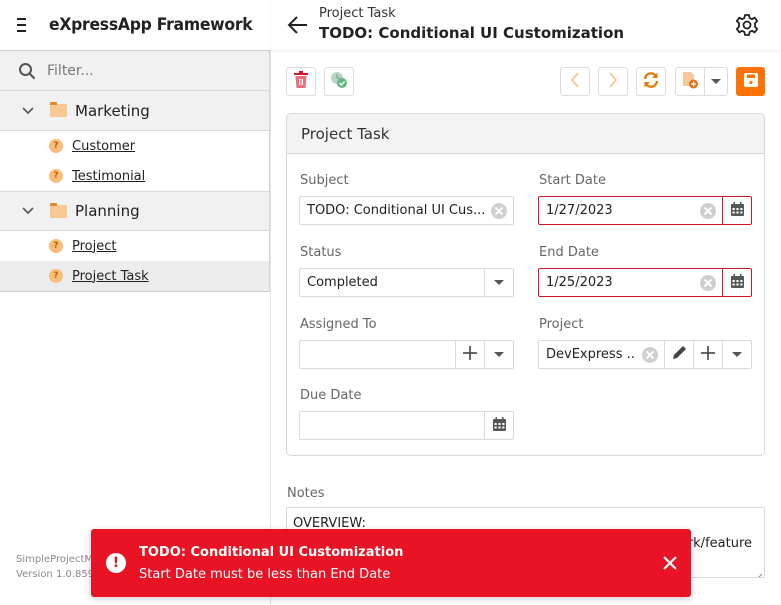  I want to click on due-date-input, so click(392, 425).